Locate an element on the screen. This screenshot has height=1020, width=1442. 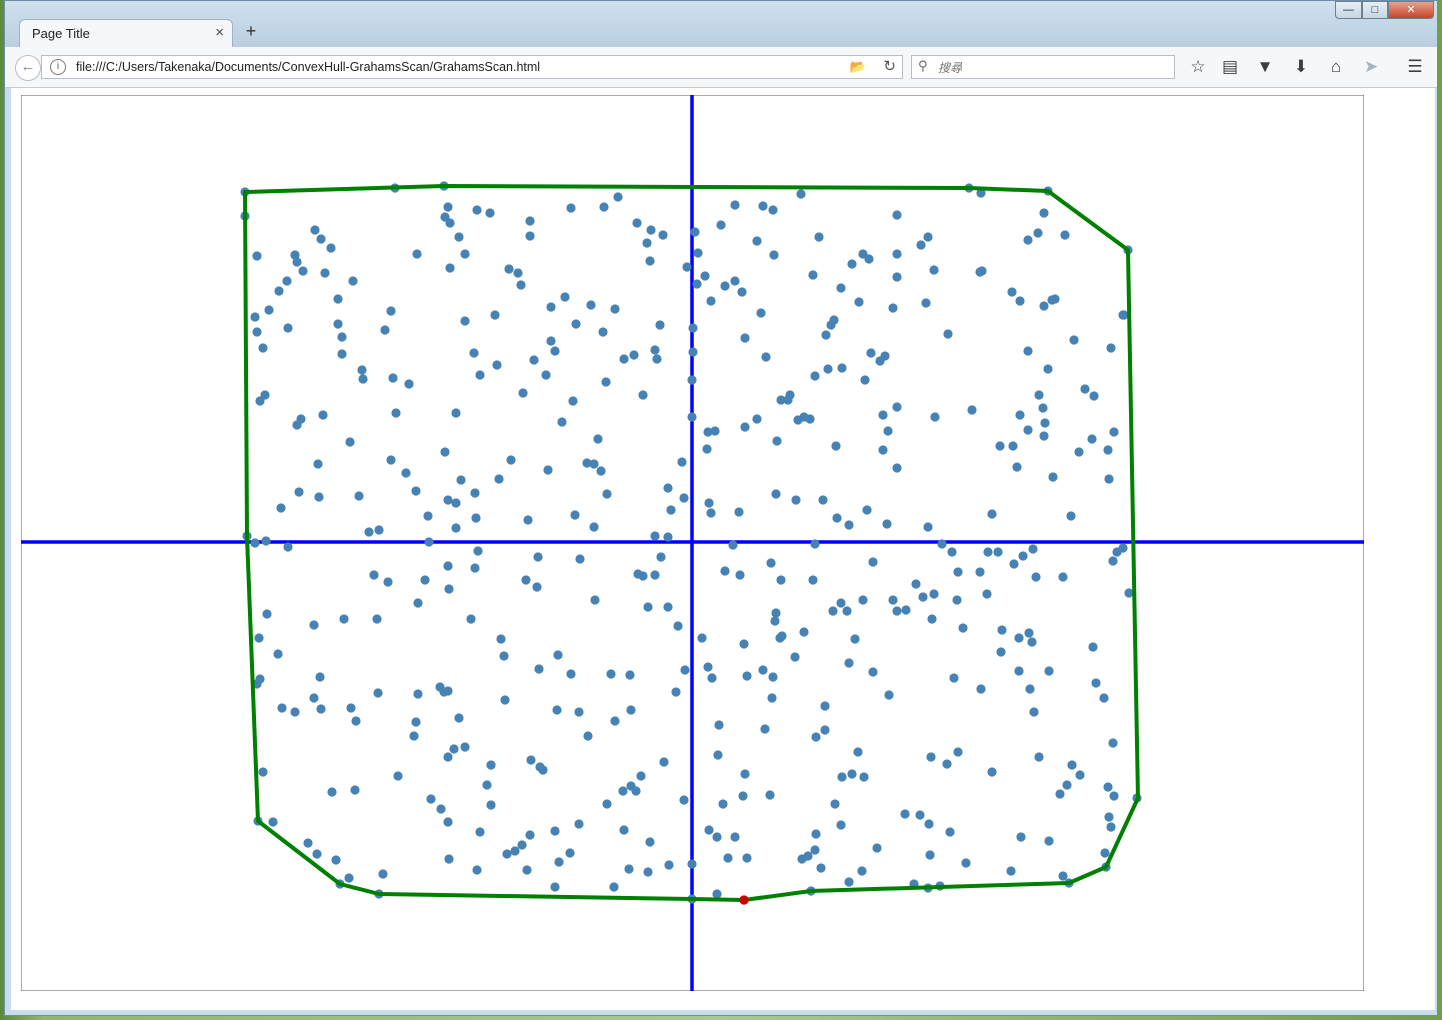
tab-page-title: Page Title × is located at coordinates (126, 33).